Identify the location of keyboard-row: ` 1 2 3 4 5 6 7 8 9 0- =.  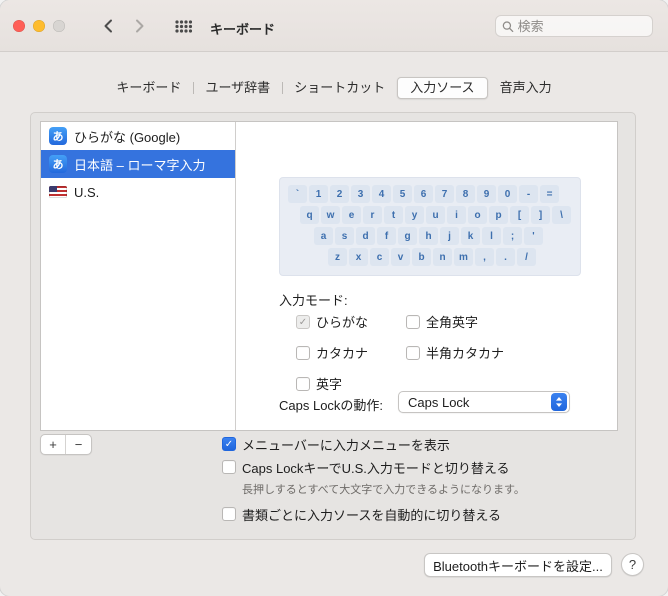
(430, 194).